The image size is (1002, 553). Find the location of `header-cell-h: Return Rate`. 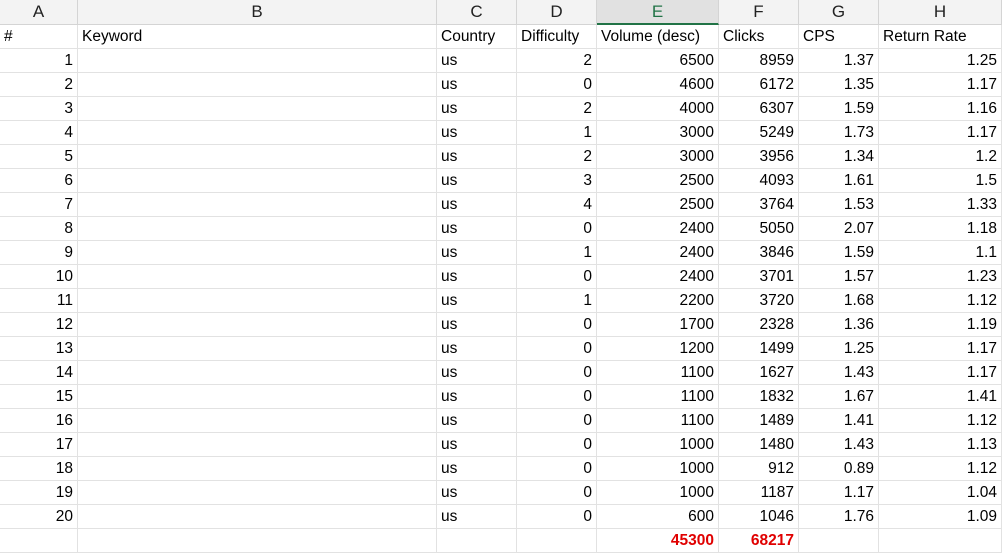

header-cell-h: Return Rate is located at coordinates (940, 37).